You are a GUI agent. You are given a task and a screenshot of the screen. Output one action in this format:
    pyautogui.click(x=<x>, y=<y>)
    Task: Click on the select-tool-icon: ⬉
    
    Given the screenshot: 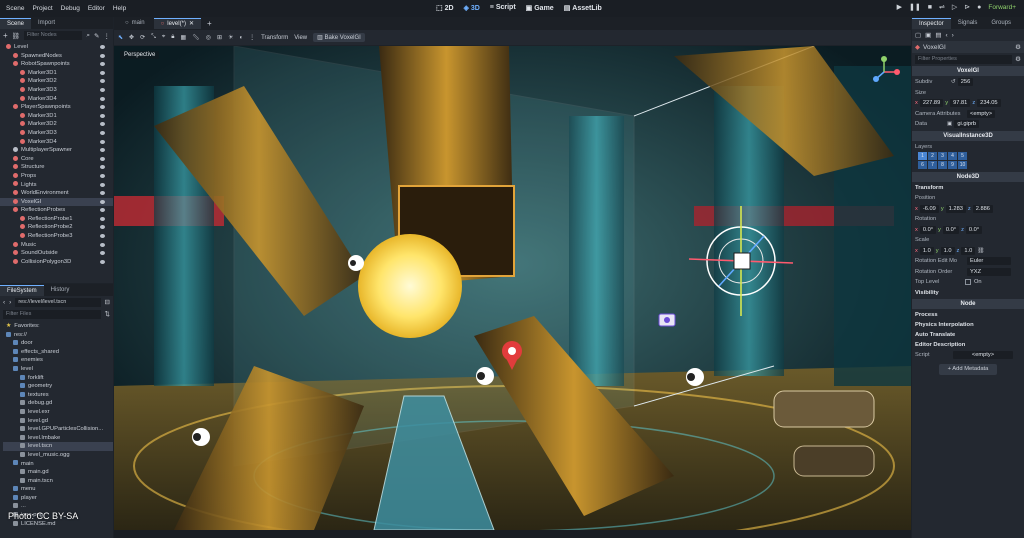 What is the action you would take?
    pyautogui.click(x=120, y=37)
    